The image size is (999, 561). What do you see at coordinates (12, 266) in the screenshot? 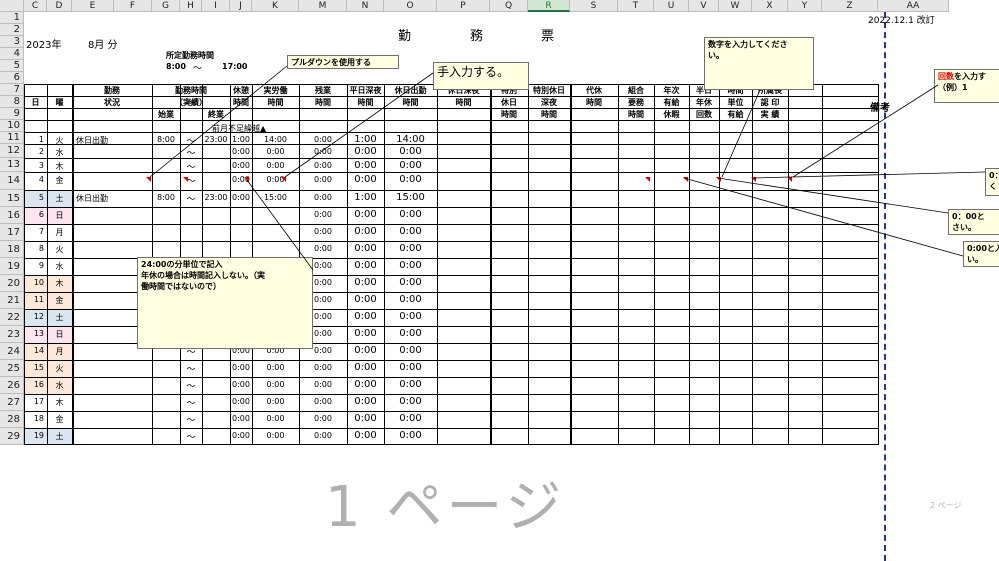
I see `row-header-19: 19` at bounding box center [12, 266].